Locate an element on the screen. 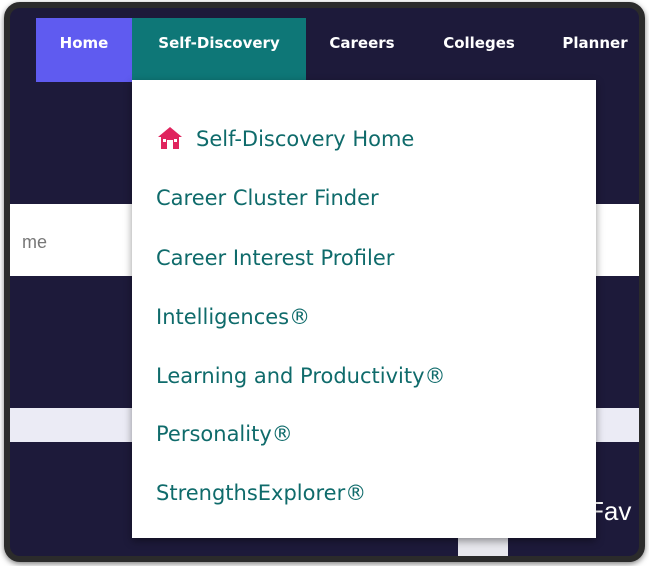  dropdown-item-strengths-explorer: StrengthsExplorer® is located at coordinates (261, 493).